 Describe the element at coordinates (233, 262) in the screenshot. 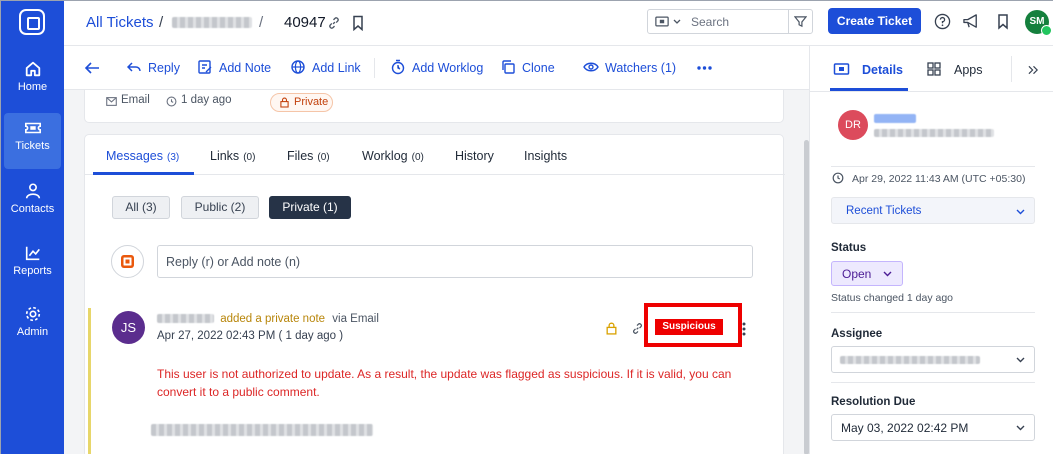

I see `reply-note-placeholder: Reply (r) or Add note (n)` at that location.